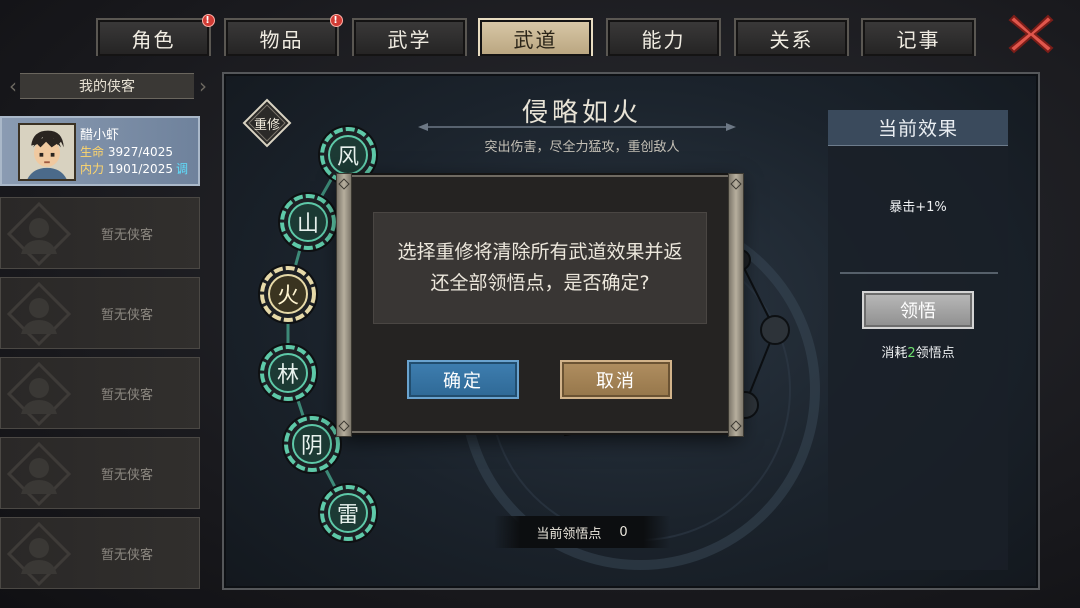 The image size is (1080, 608). What do you see at coordinates (581, 113) in the screenshot?
I see `path-title: 侵略如火` at bounding box center [581, 113].